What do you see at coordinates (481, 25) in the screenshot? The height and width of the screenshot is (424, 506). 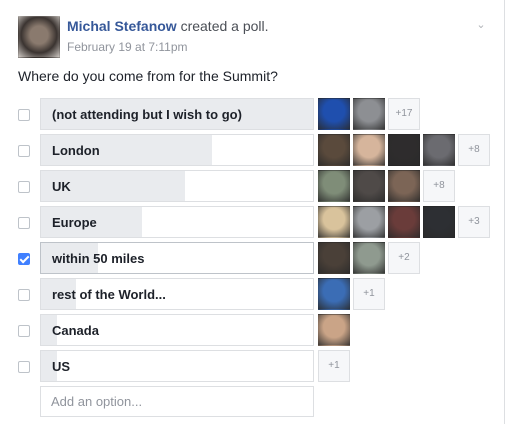 I see `chevron-down-icon: ⌄` at bounding box center [481, 25].